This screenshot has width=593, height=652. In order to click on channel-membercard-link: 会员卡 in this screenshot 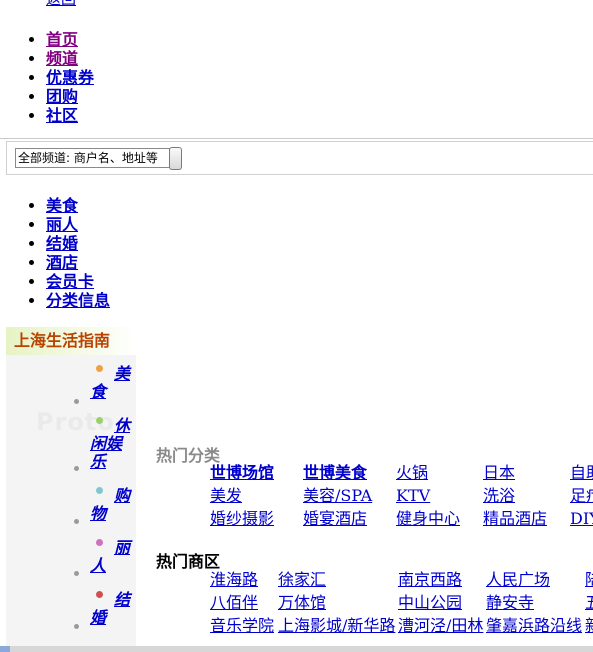, I will do `click(70, 281)`.